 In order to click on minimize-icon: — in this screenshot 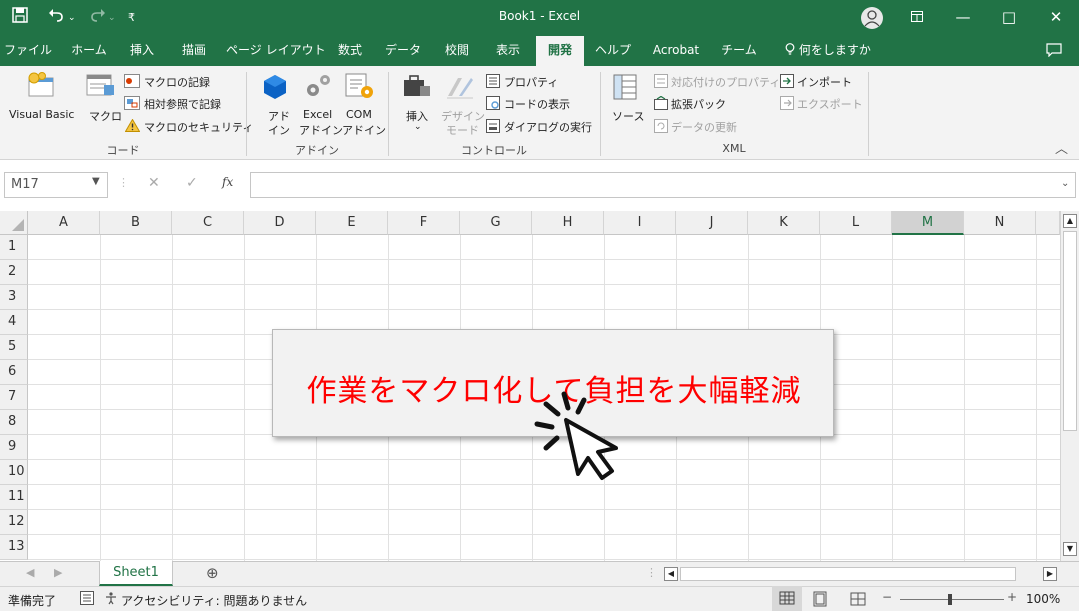, I will do `click(963, 18)`.